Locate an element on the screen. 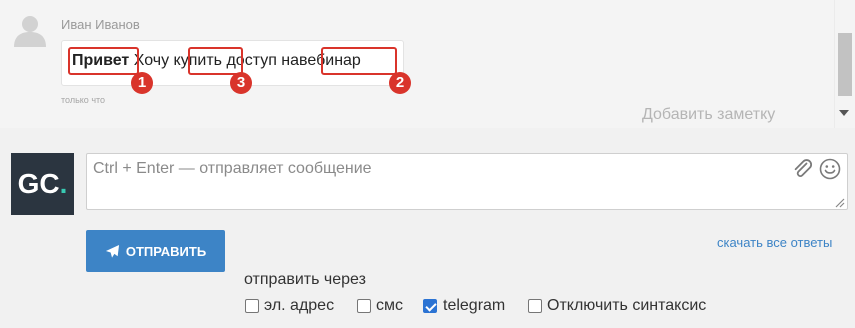 This screenshot has height=328, width=855. annotation-badge-1: 1 is located at coordinates (142, 83).